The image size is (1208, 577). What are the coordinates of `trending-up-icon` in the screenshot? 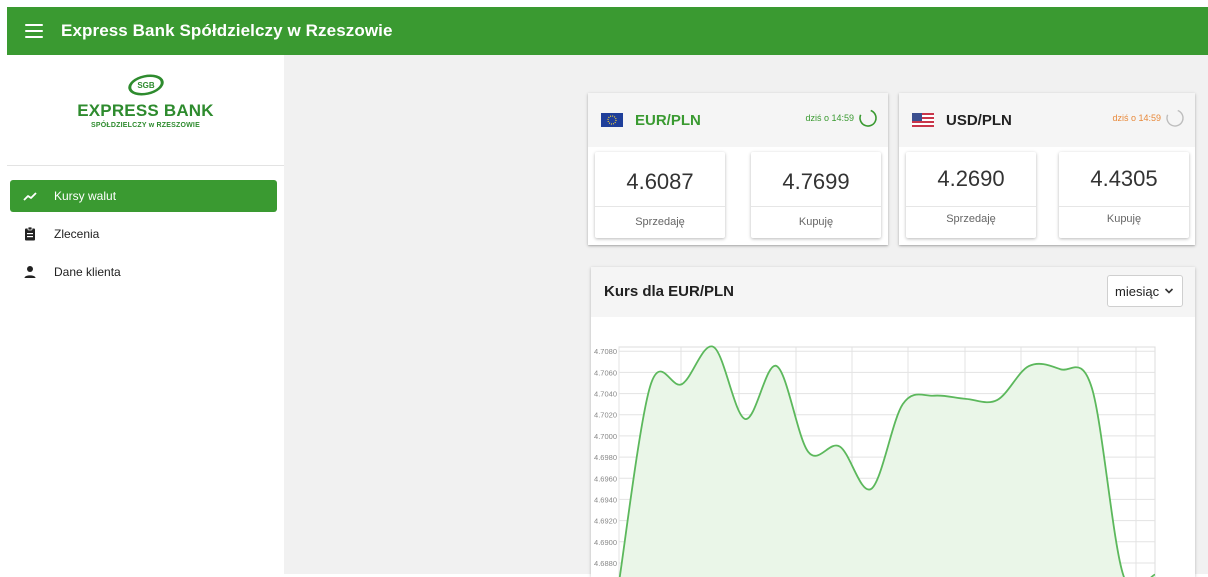 It's located at (30, 196).